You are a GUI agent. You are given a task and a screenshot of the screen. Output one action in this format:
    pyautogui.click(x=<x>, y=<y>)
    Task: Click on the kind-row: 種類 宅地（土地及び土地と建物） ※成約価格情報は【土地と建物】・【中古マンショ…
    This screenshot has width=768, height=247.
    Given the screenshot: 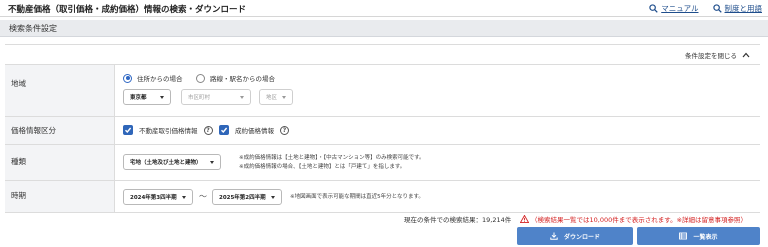 What is the action you would take?
    pyautogui.click(x=382, y=163)
    